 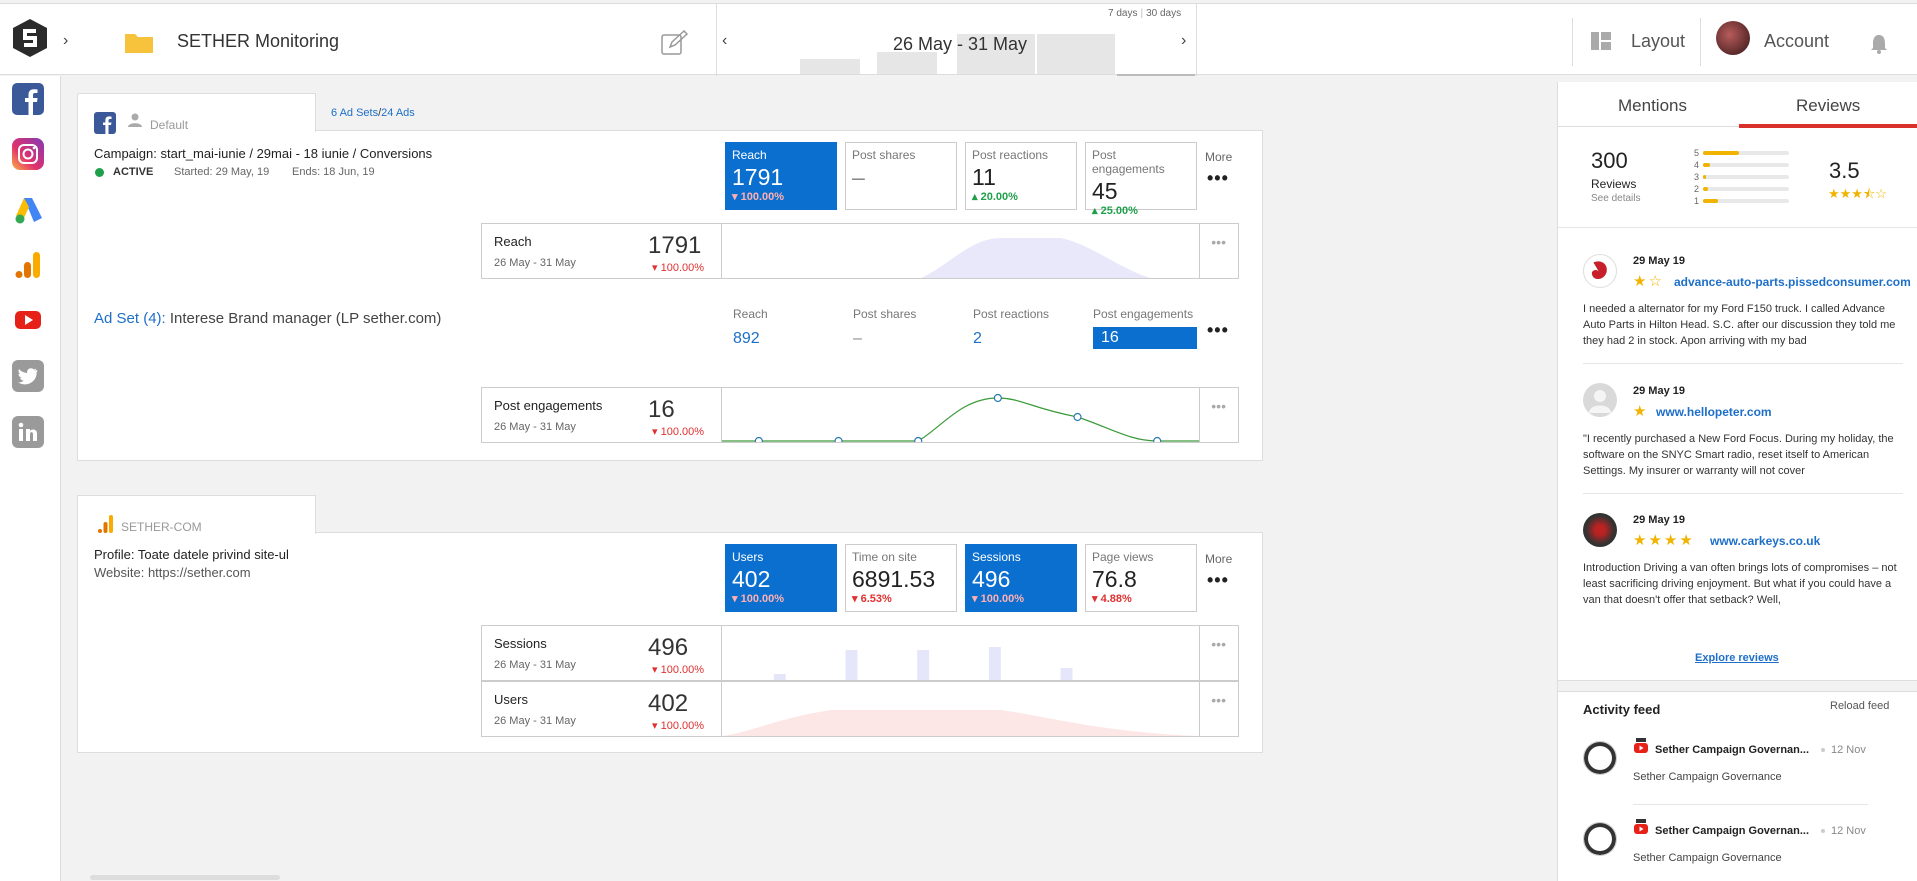 What do you see at coordinates (724, 41) in the screenshot?
I see `date-prev-icon: ‹` at bounding box center [724, 41].